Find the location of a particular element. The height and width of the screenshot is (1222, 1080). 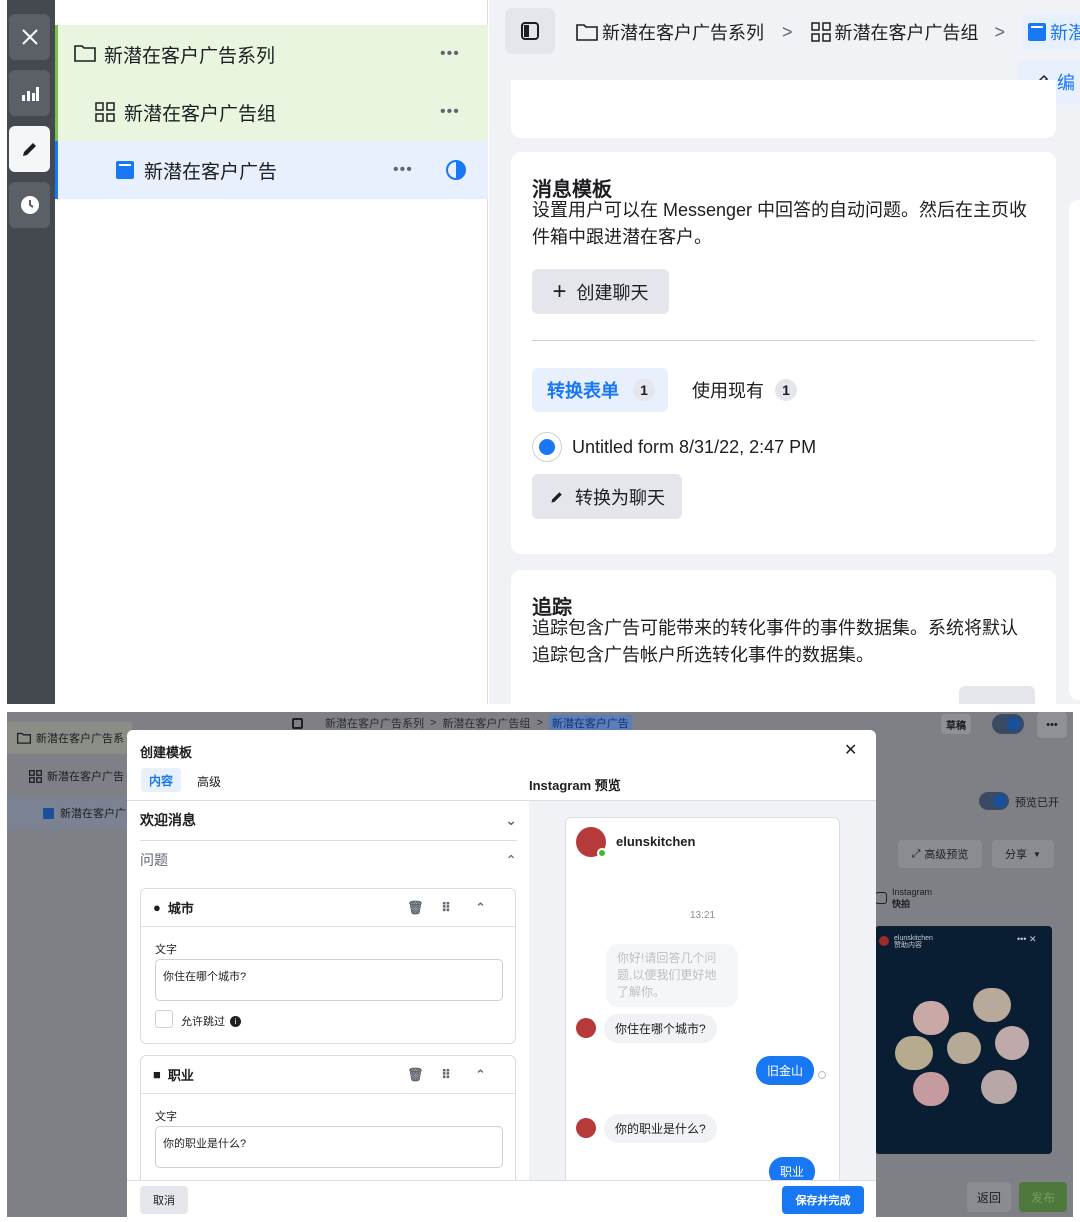

bg-preview-toggle is located at coordinates (994, 801).